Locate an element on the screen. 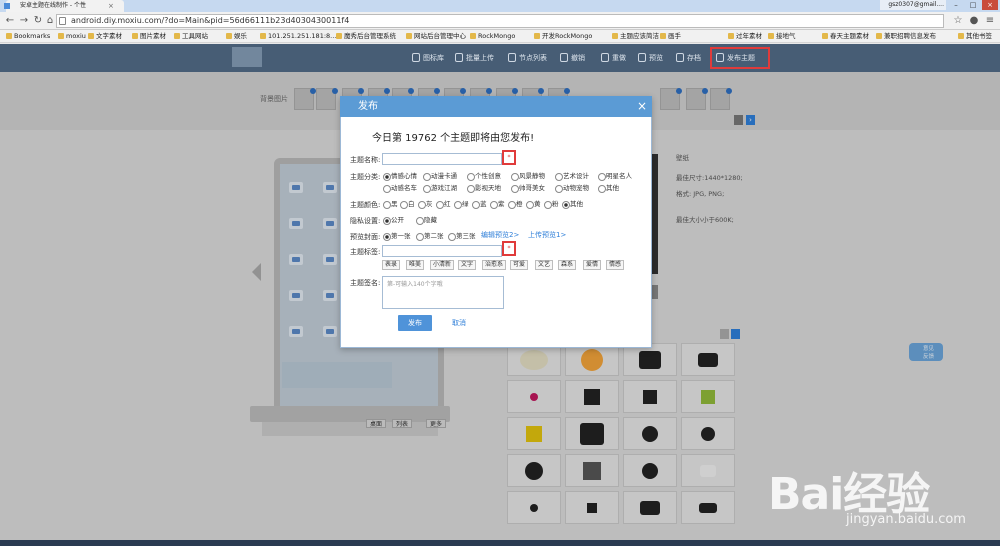 The width and height of the screenshot is (1000, 546). category-option: 艺术设计 is located at coordinates (572, 176).